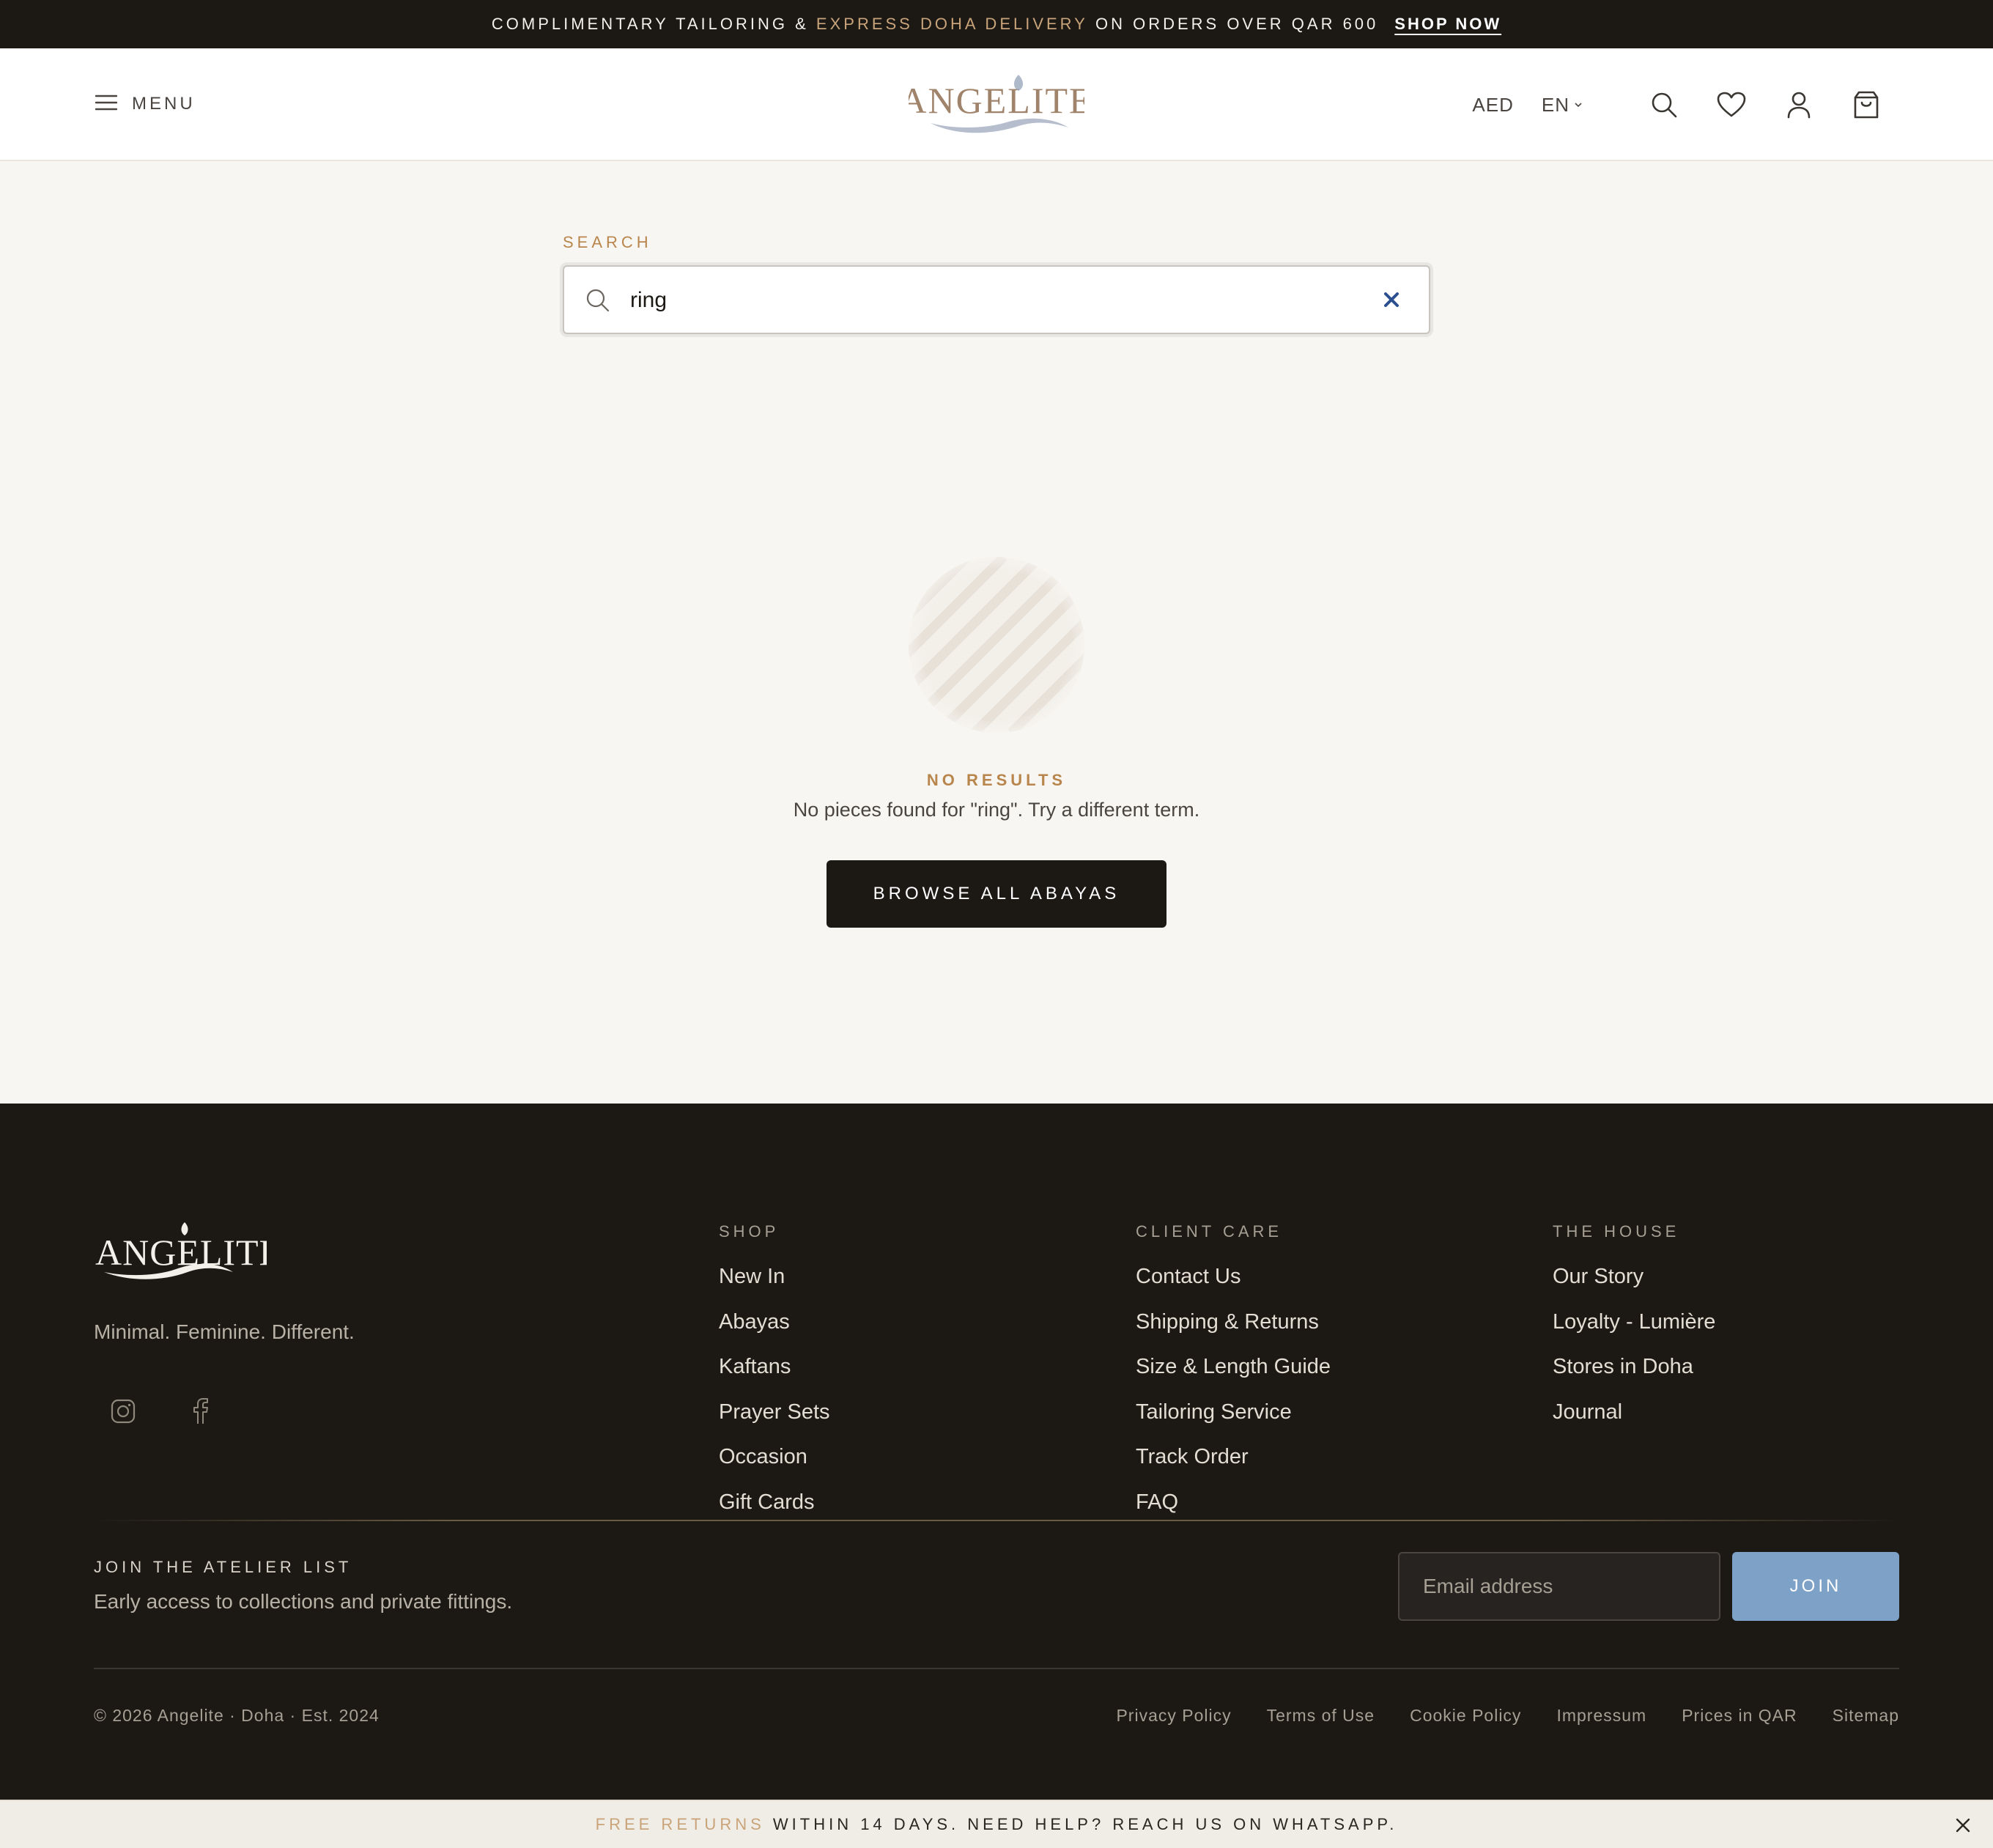 The height and width of the screenshot is (1848, 1993). Describe the element at coordinates (123, 1411) in the screenshot. I see `instagram-icon` at that location.